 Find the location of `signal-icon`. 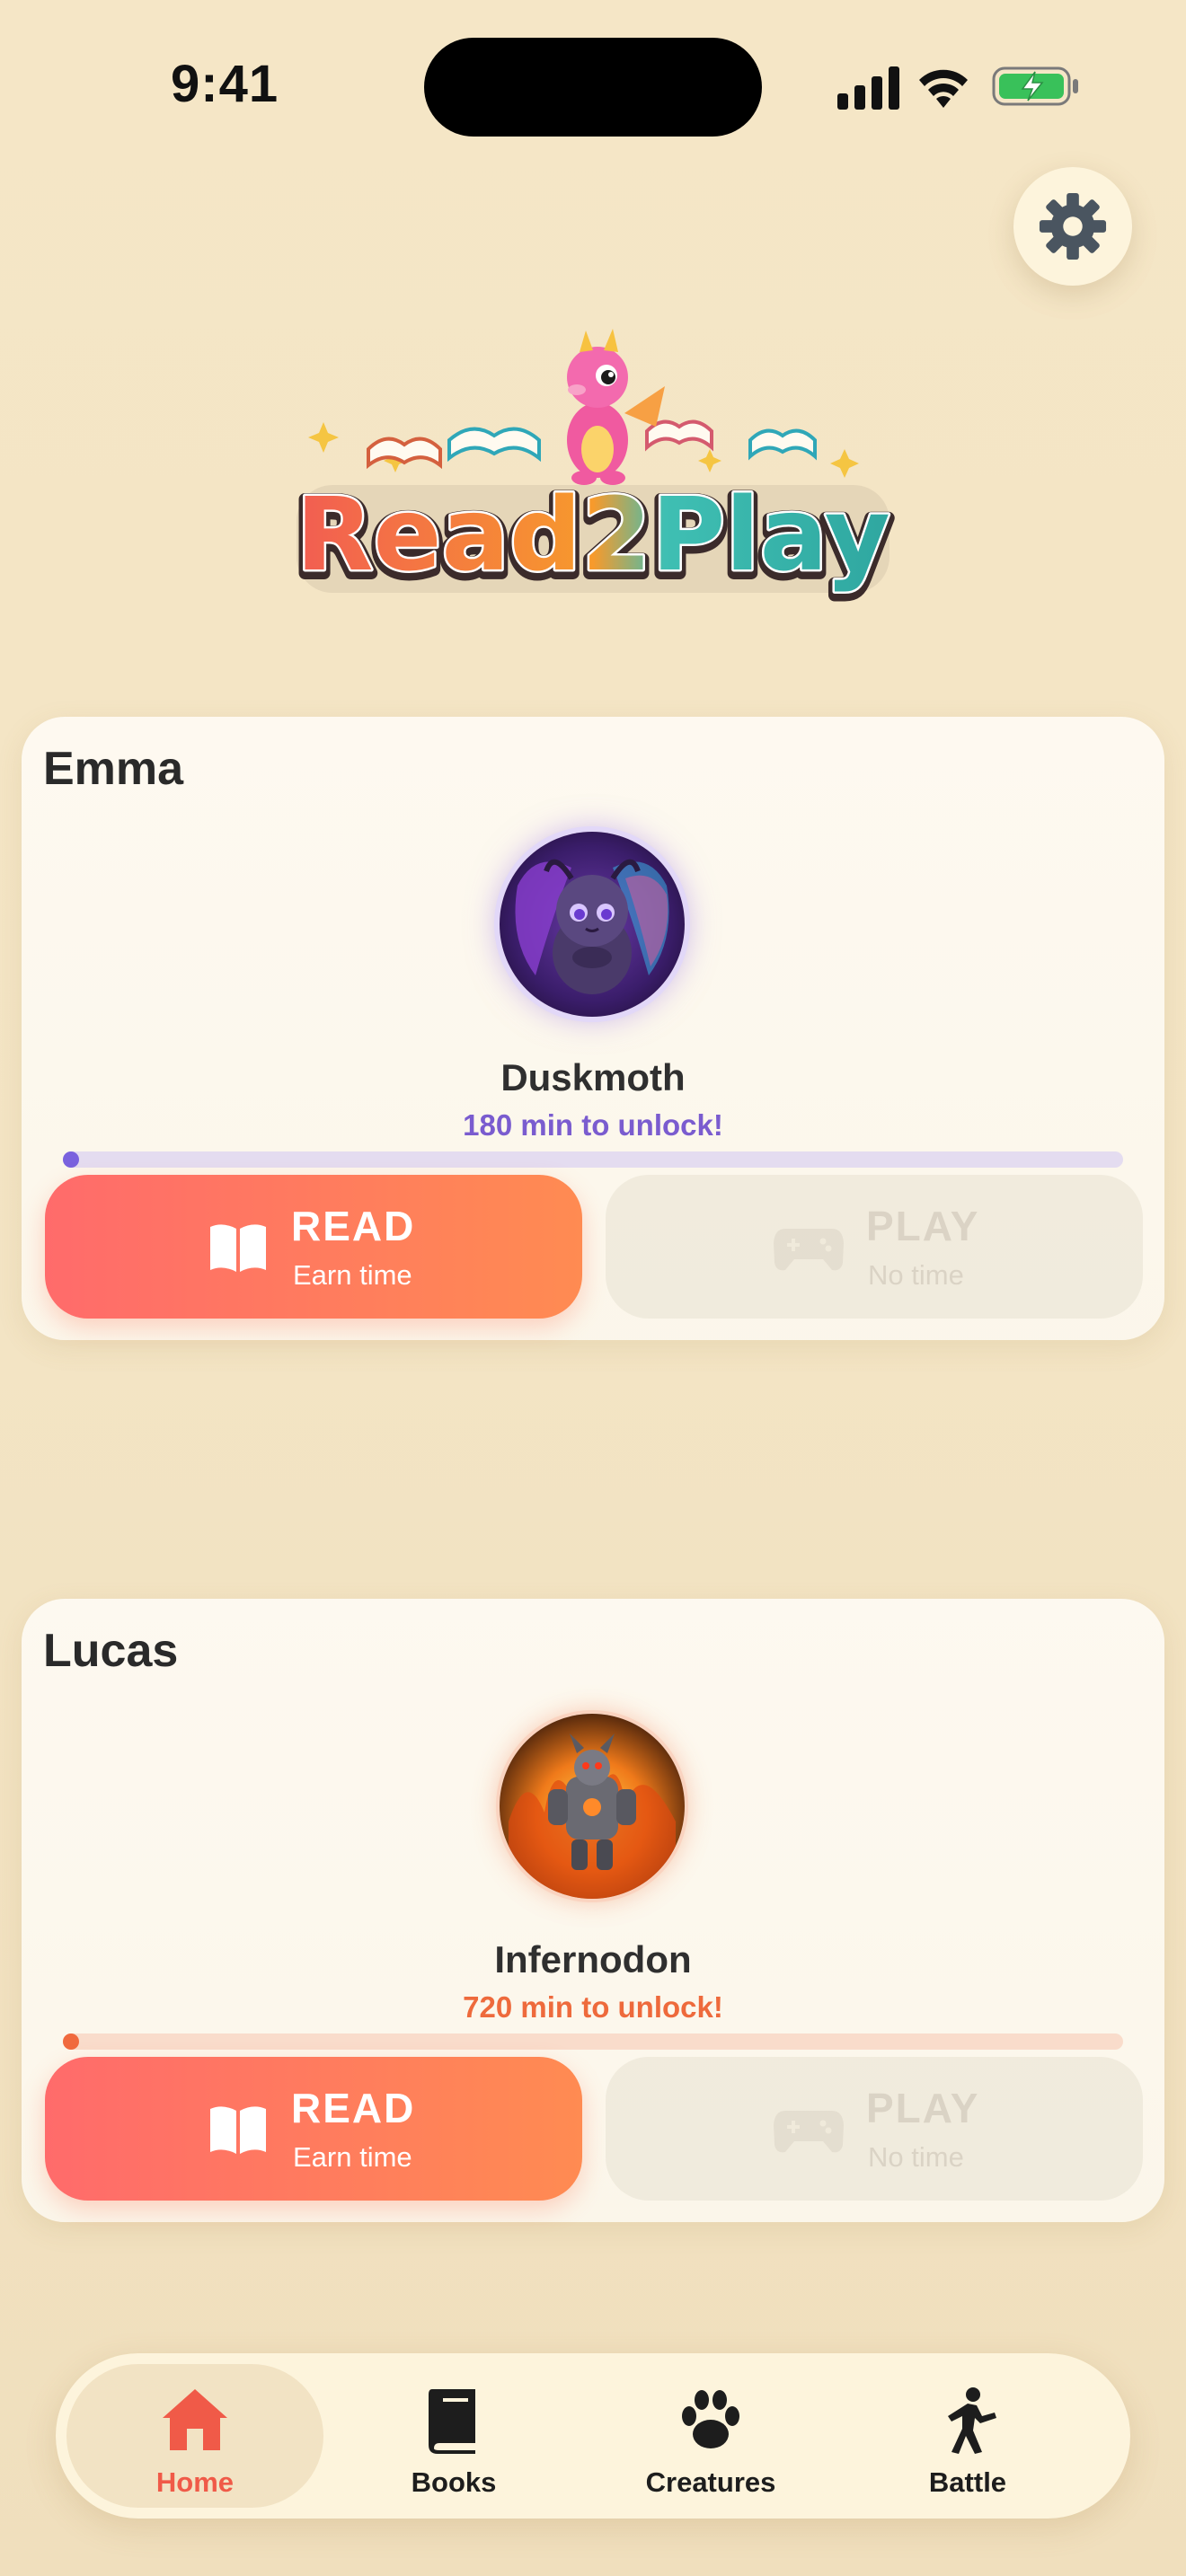

signal-icon is located at coordinates (868, 88).